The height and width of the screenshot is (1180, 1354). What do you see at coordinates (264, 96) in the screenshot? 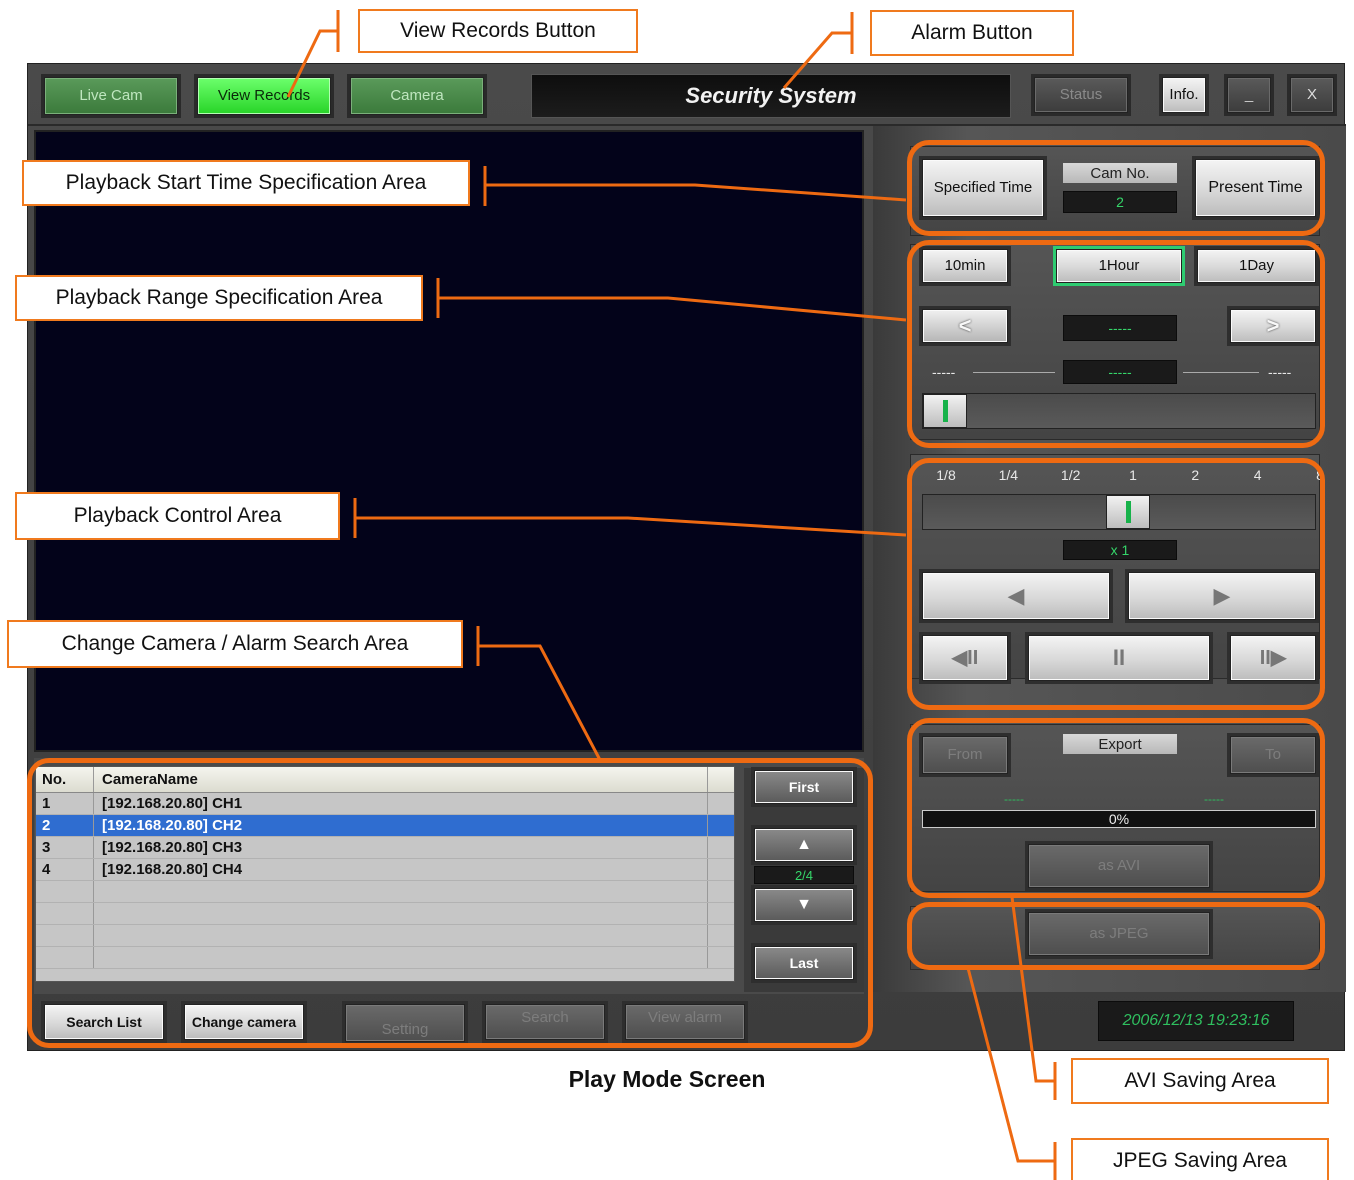
I see `view-records-button: View Records` at bounding box center [264, 96].